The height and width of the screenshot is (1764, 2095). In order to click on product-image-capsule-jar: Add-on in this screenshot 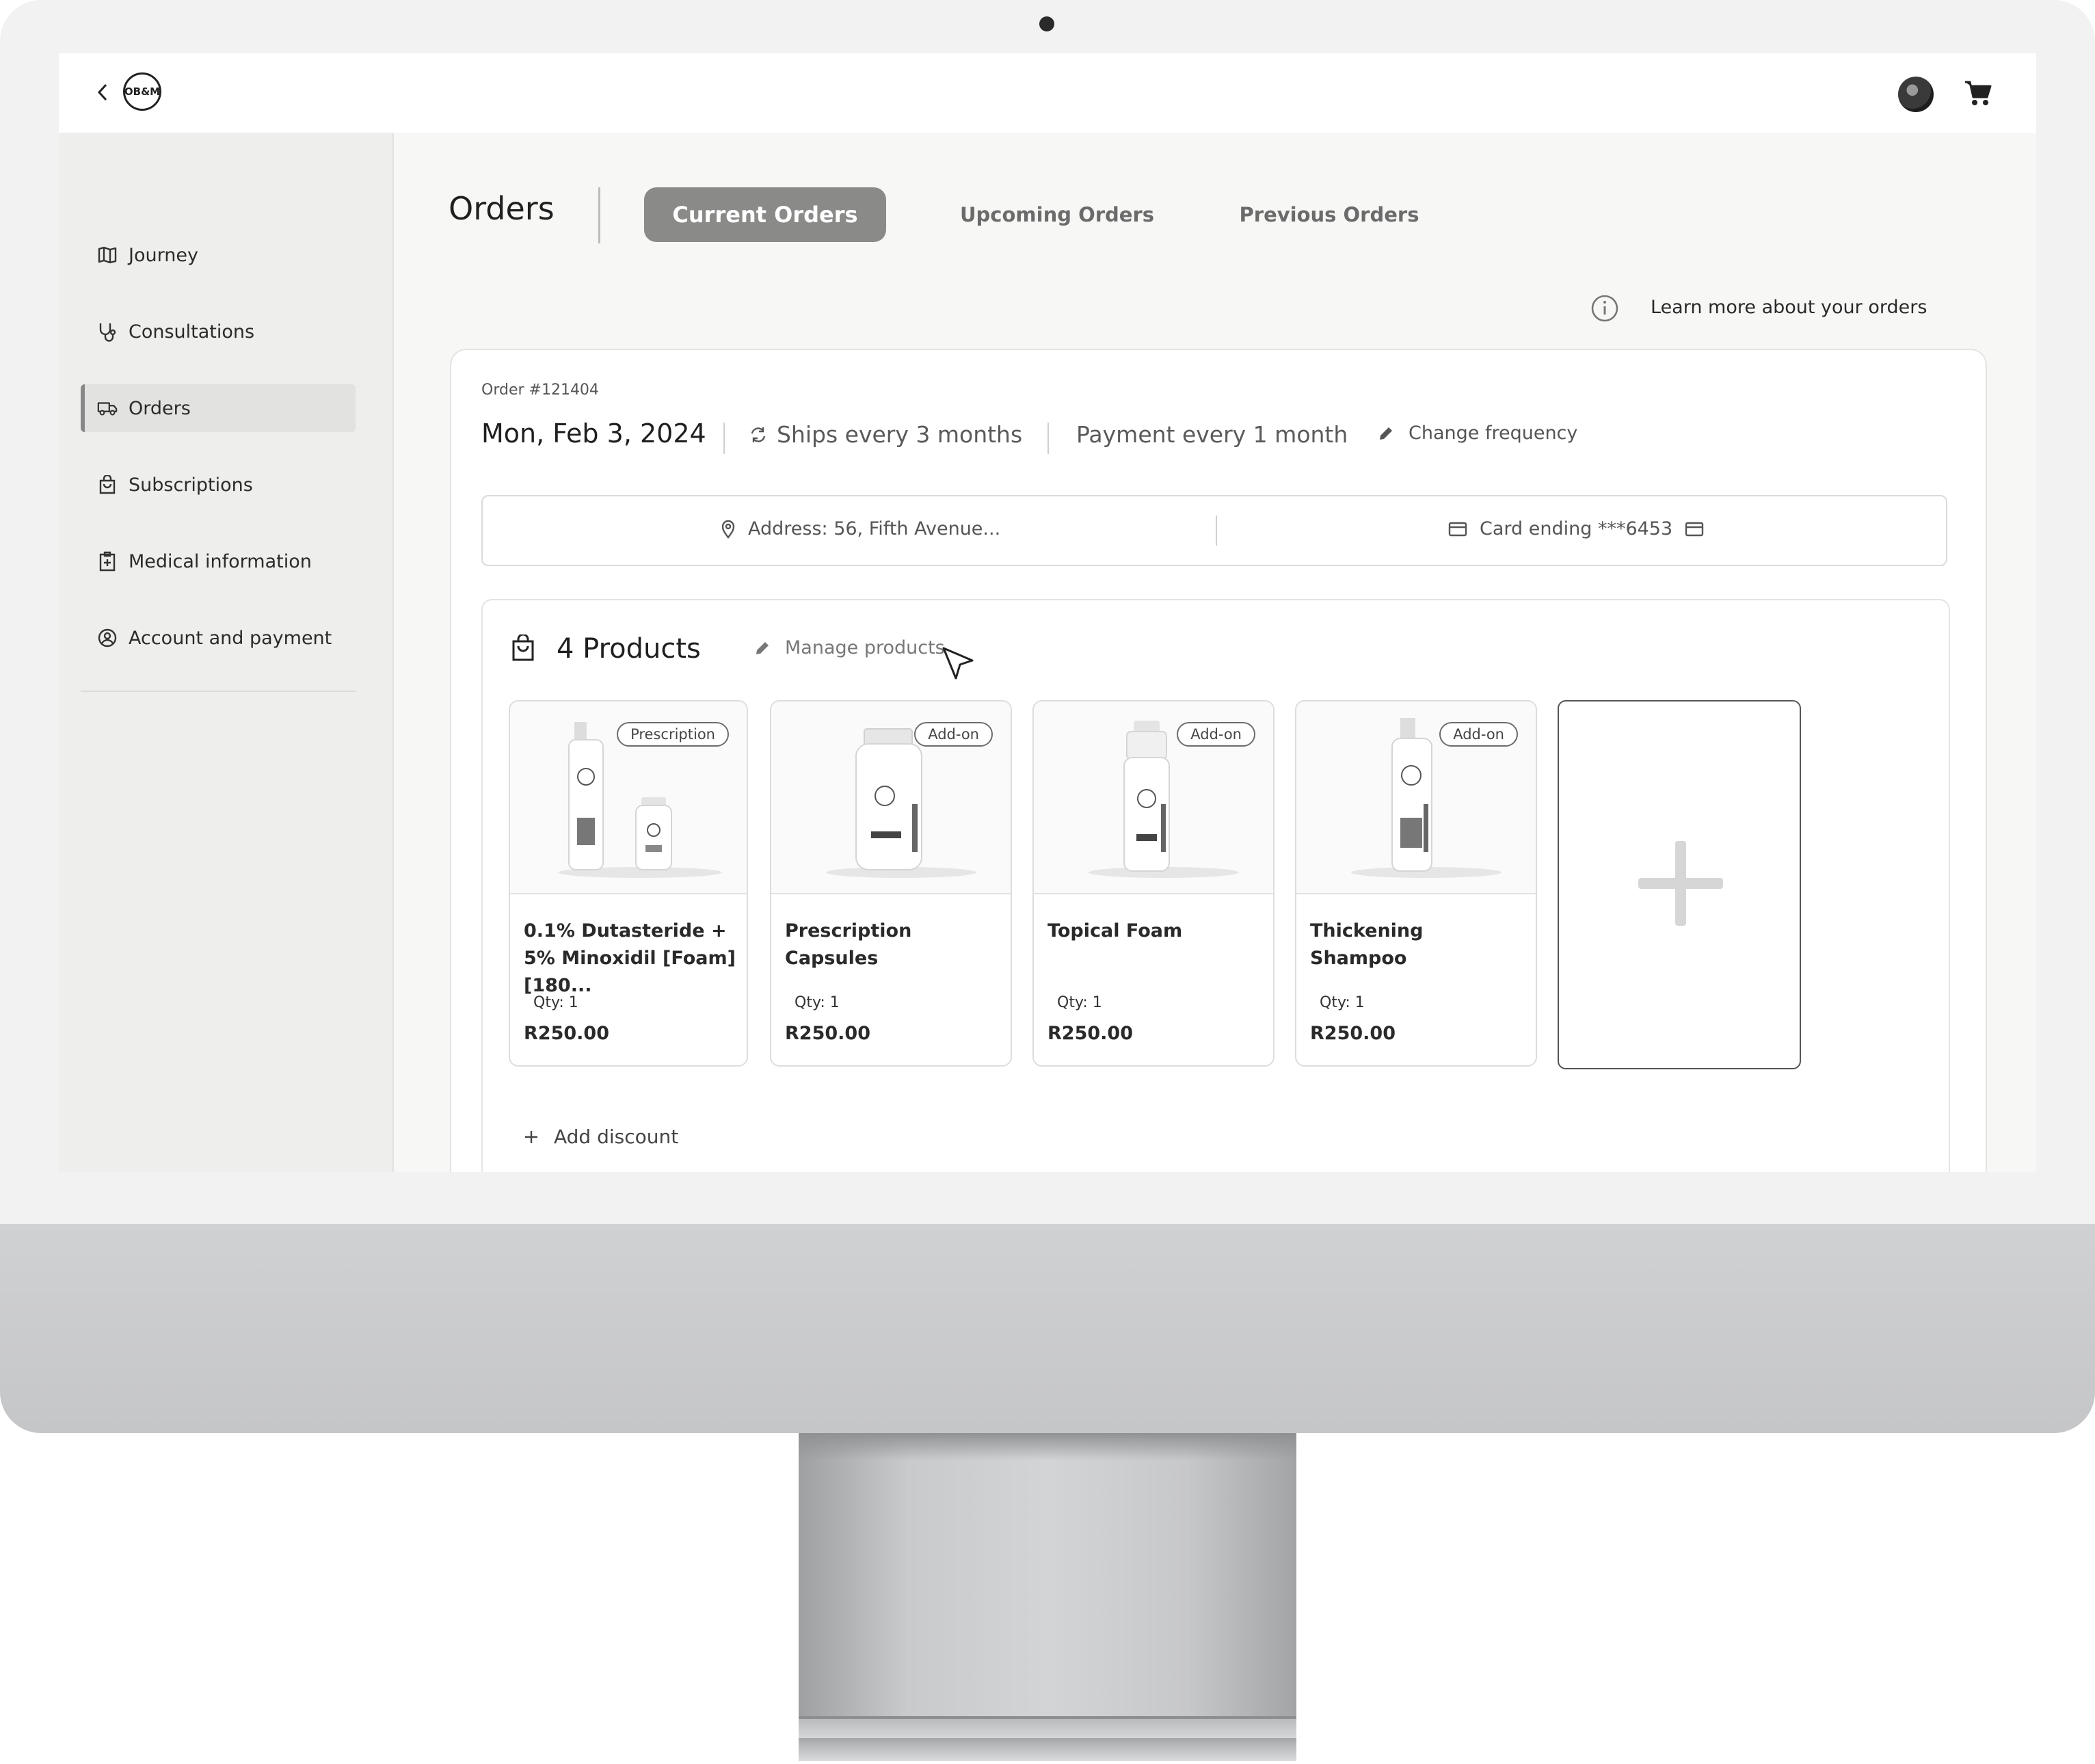, I will do `click(891, 797)`.